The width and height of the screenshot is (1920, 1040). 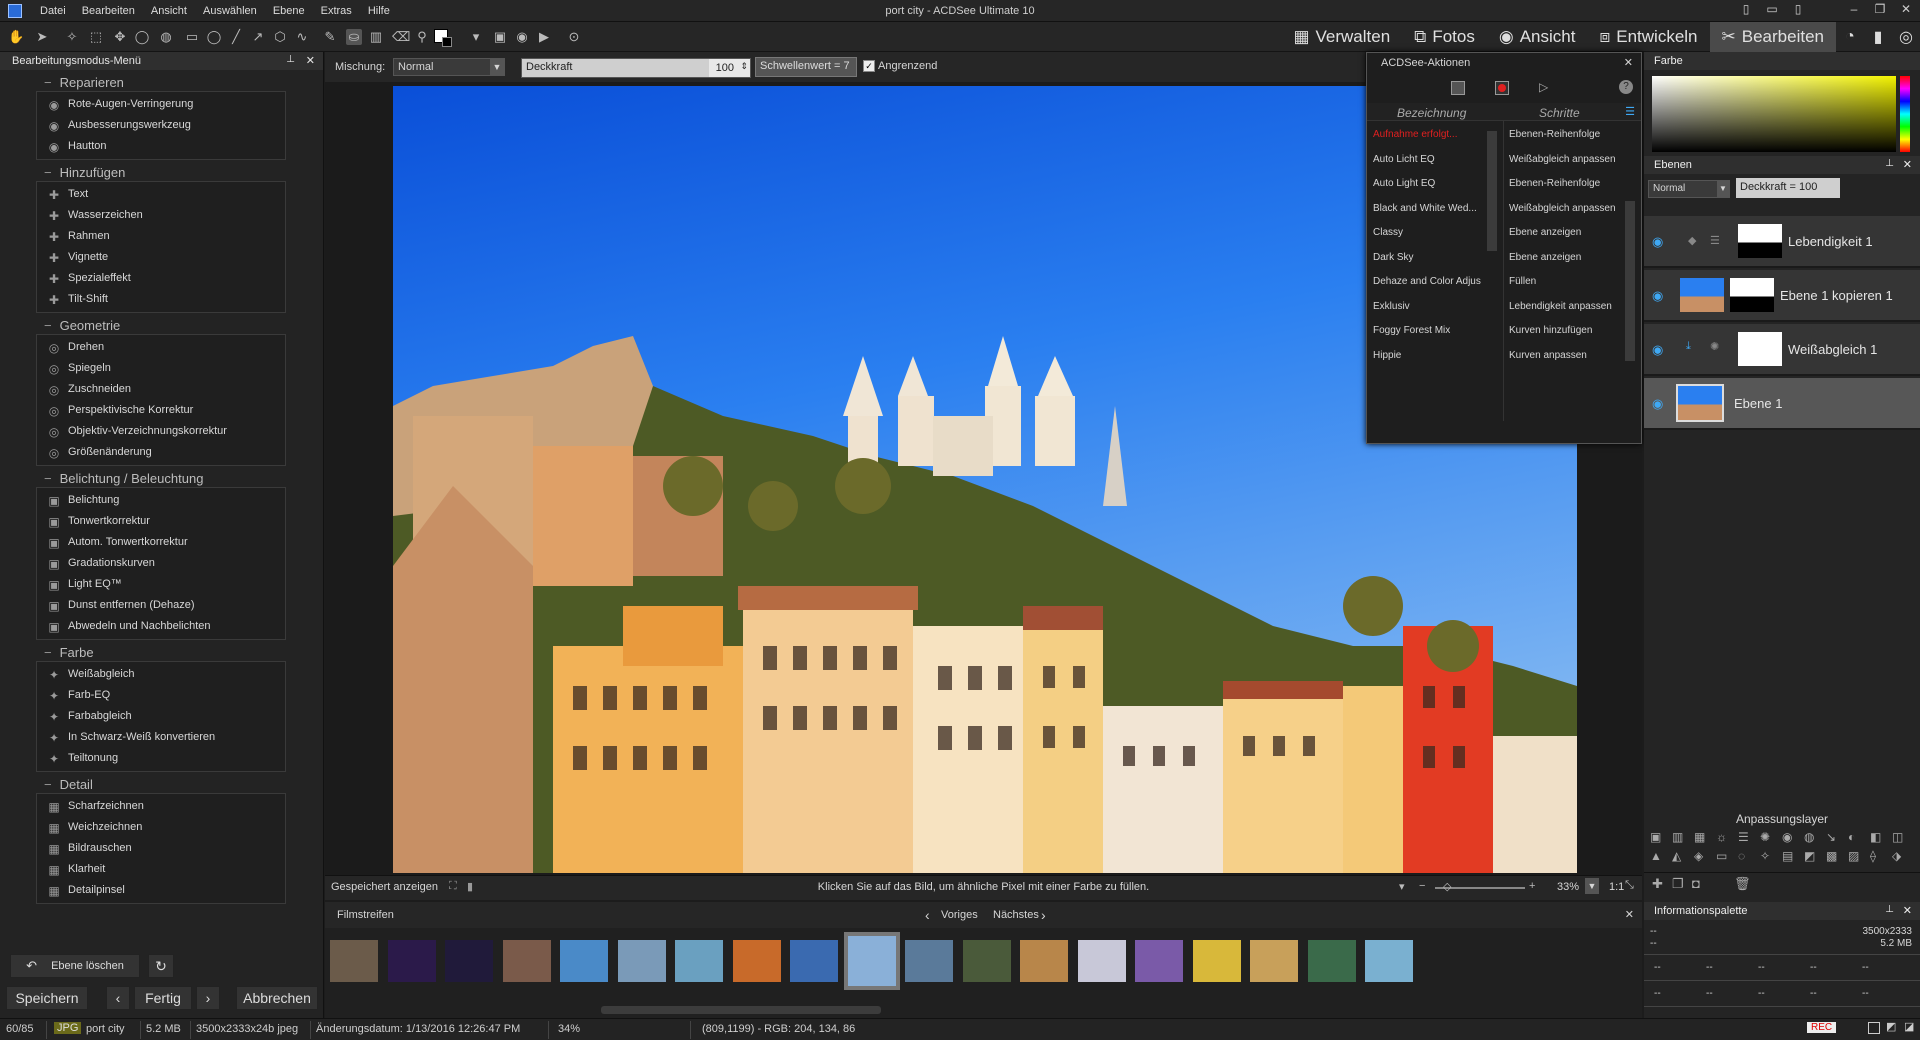 What do you see at coordinates (1782, 296) in the screenshot?
I see `layer-row: ◉ Ebene 1 kopieren 1` at bounding box center [1782, 296].